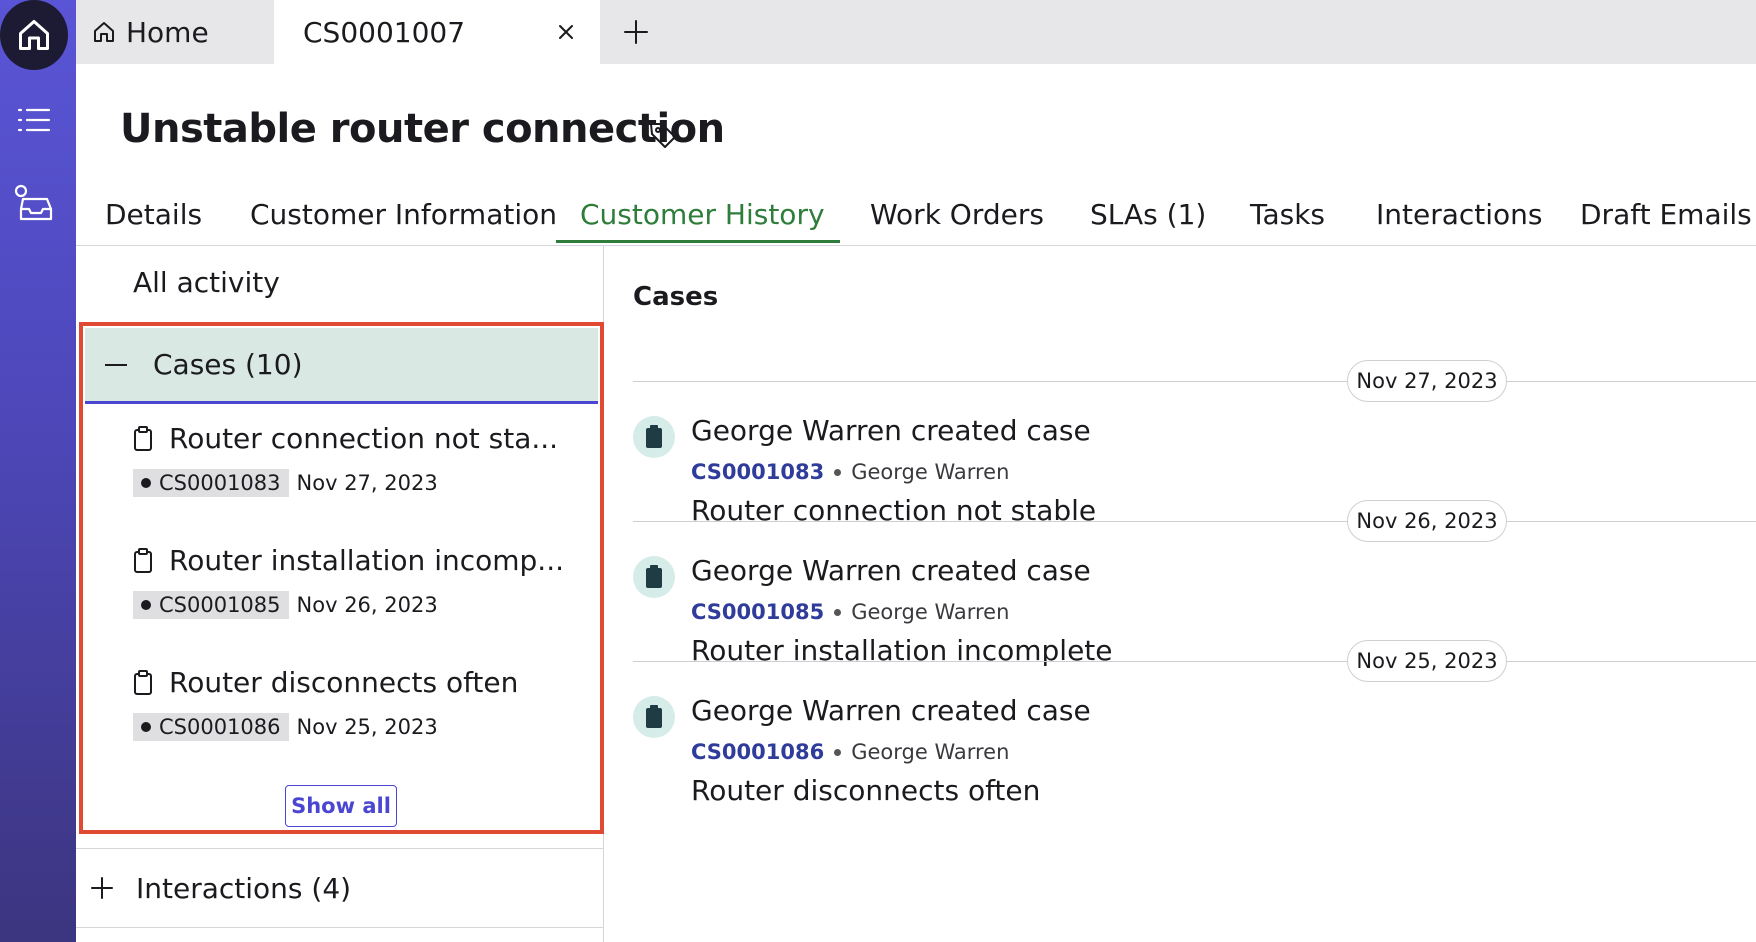 The width and height of the screenshot is (1756, 942). I want to click on case-date: Nov 27, 2023, so click(367, 483).